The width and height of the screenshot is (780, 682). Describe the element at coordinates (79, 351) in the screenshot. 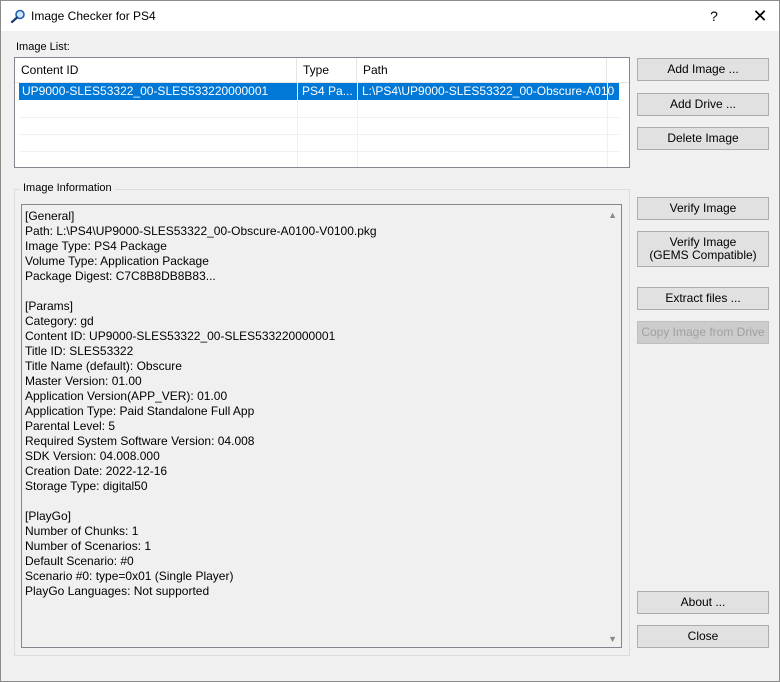

I see `info-line: Title ID: SLES53322` at that location.